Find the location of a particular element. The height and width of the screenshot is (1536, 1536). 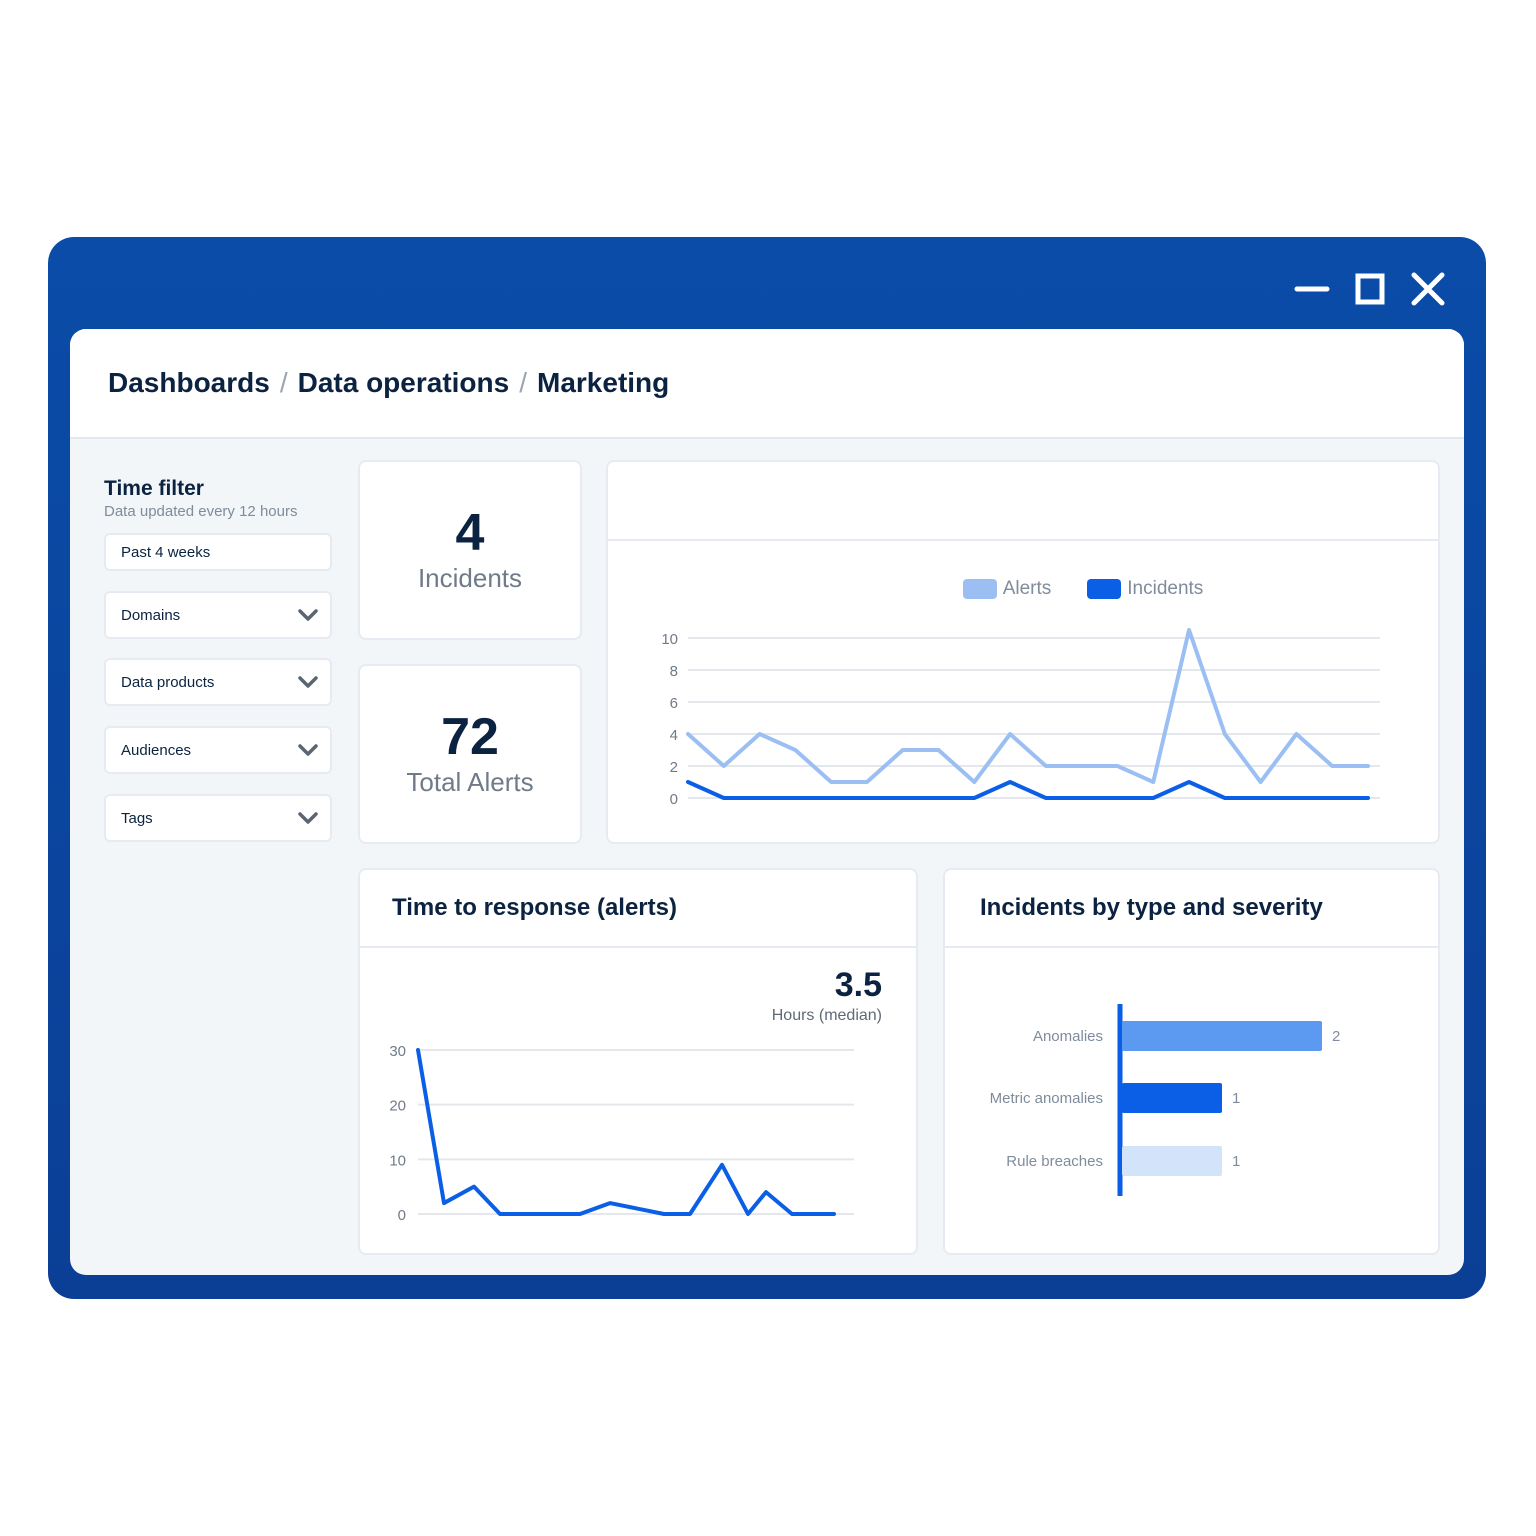

domains-dropdown: Domains is located at coordinates (218, 615).